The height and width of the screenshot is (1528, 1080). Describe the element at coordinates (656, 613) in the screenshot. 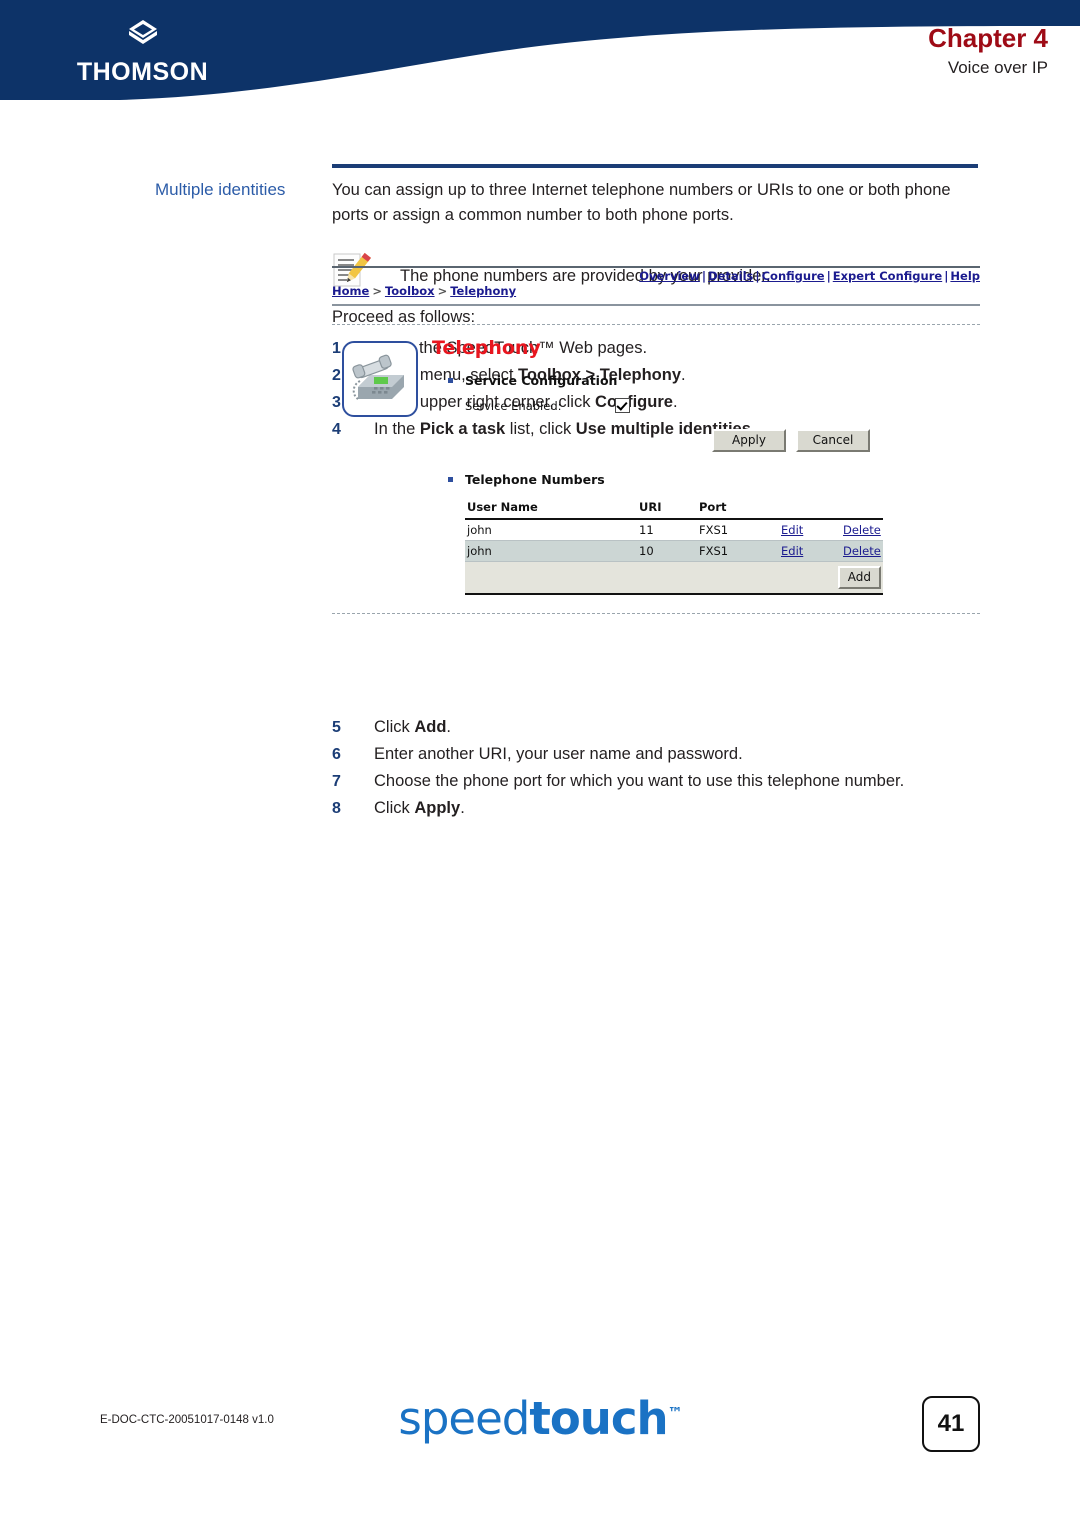

I see `webui-dashed-separator-bottom` at that location.